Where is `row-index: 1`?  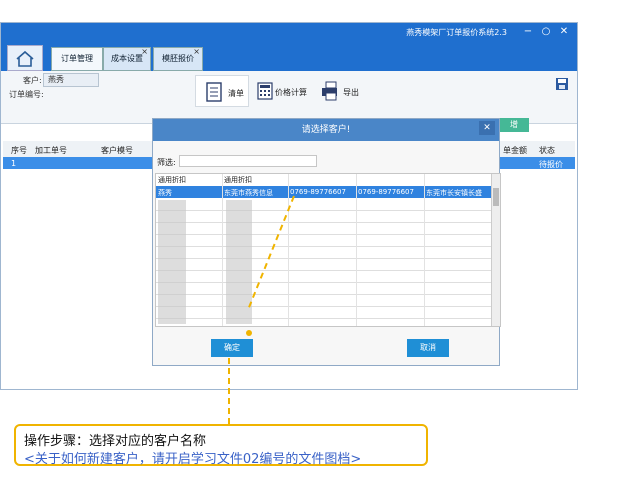 row-index: 1 is located at coordinates (14, 163).